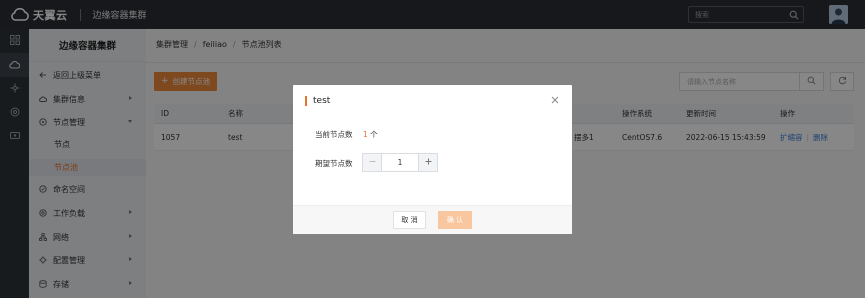 Image resolution: width=865 pixels, height=298 pixels. I want to click on dialog-footer: 取 消 确 认, so click(432, 219).